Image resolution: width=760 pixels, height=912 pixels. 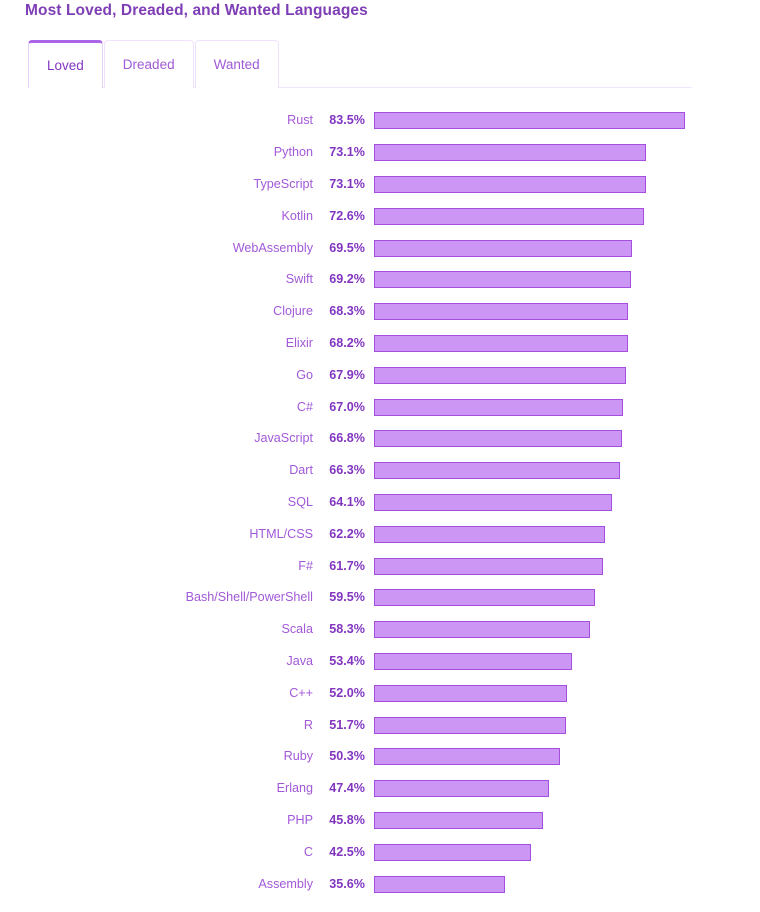 What do you see at coordinates (249, 597) in the screenshot?
I see `bar-label: Bash/Shell/PowerShell` at bounding box center [249, 597].